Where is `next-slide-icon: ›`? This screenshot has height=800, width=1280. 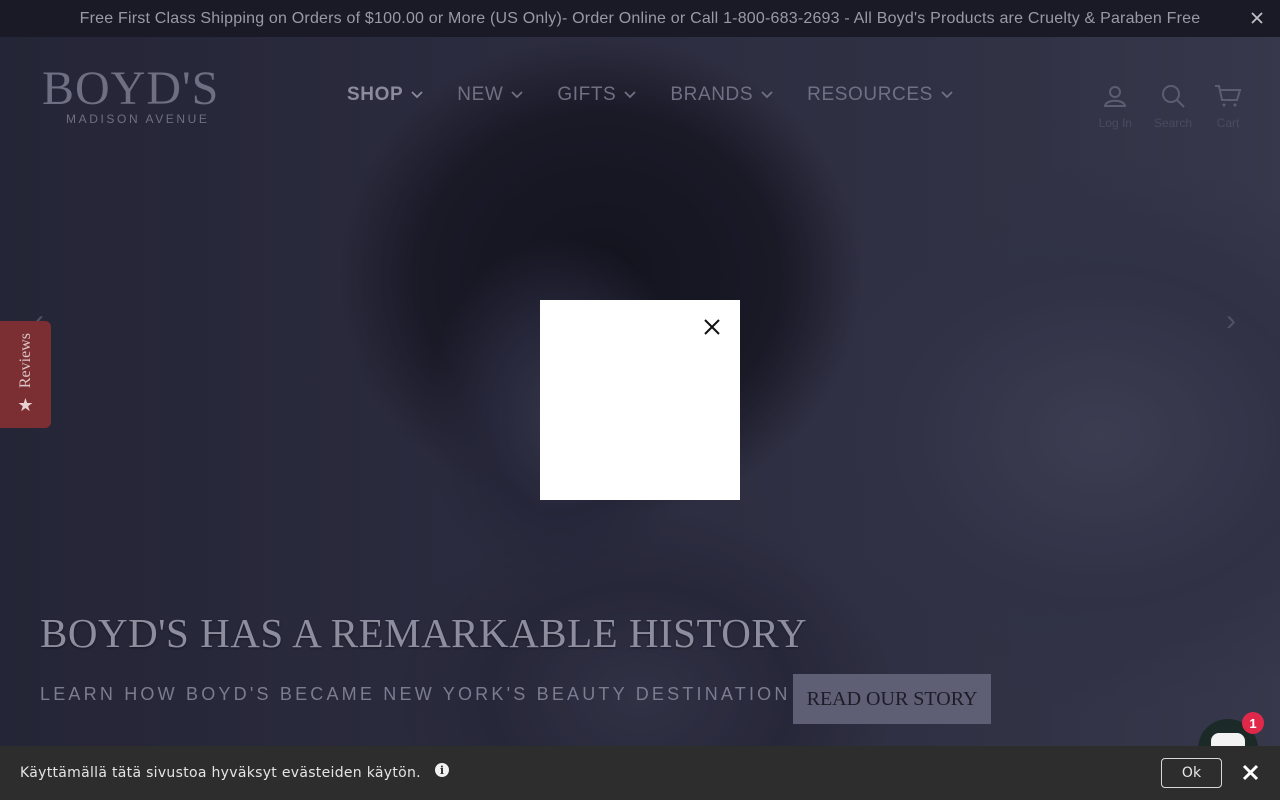
next-slide-icon: › is located at coordinates (1236, 321).